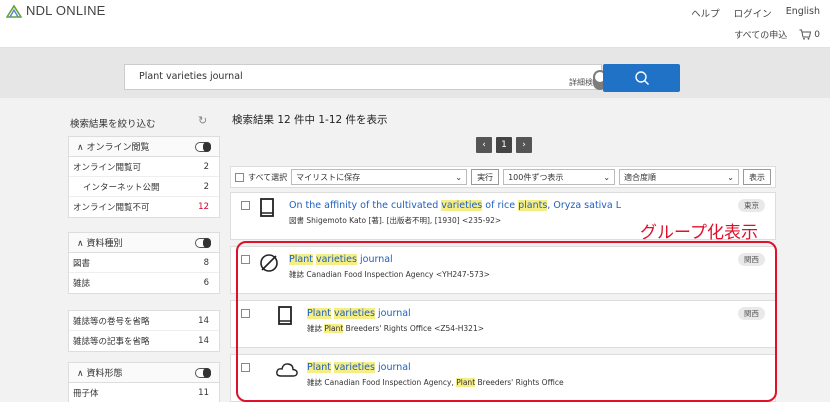  Describe the element at coordinates (202, 120) in the screenshot. I see `reset-icon: ↻` at that location.